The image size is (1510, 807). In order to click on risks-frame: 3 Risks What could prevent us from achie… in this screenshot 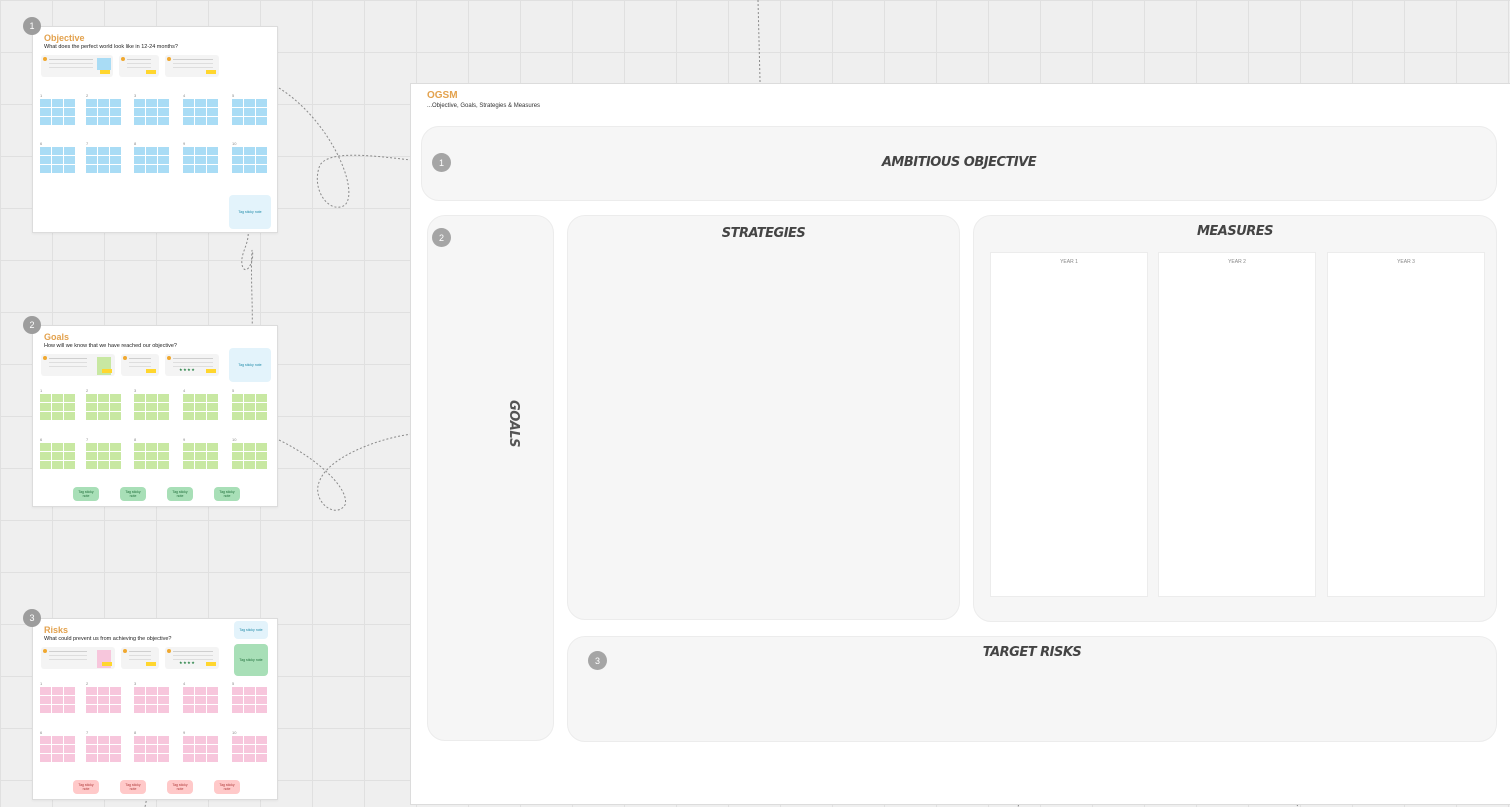, I will do `click(150, 704)`.